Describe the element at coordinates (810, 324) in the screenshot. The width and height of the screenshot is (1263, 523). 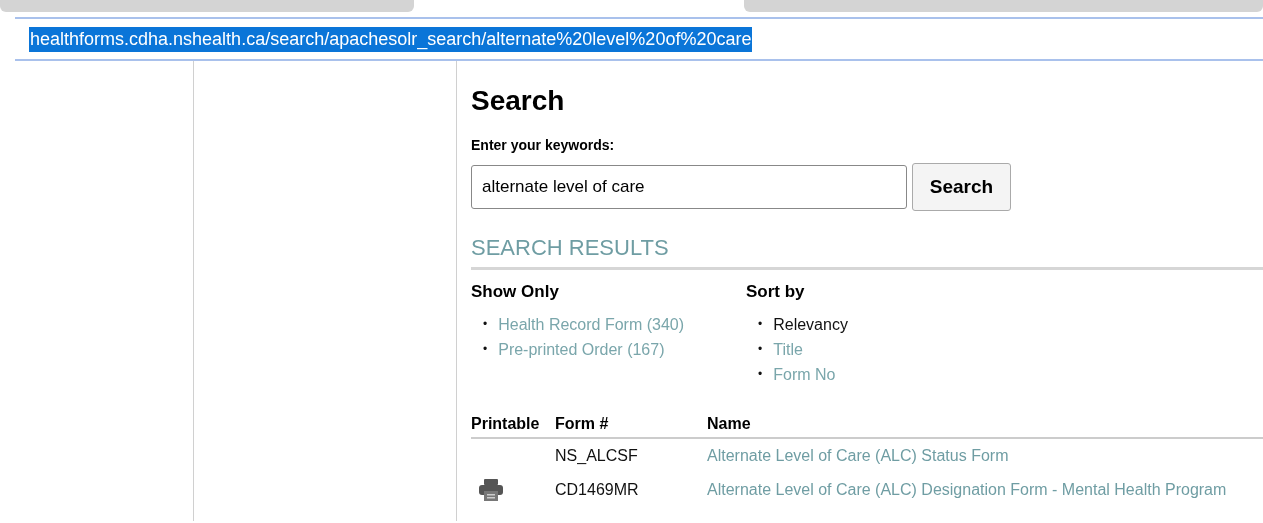
I see `sort-option: Relevancy` at that location.